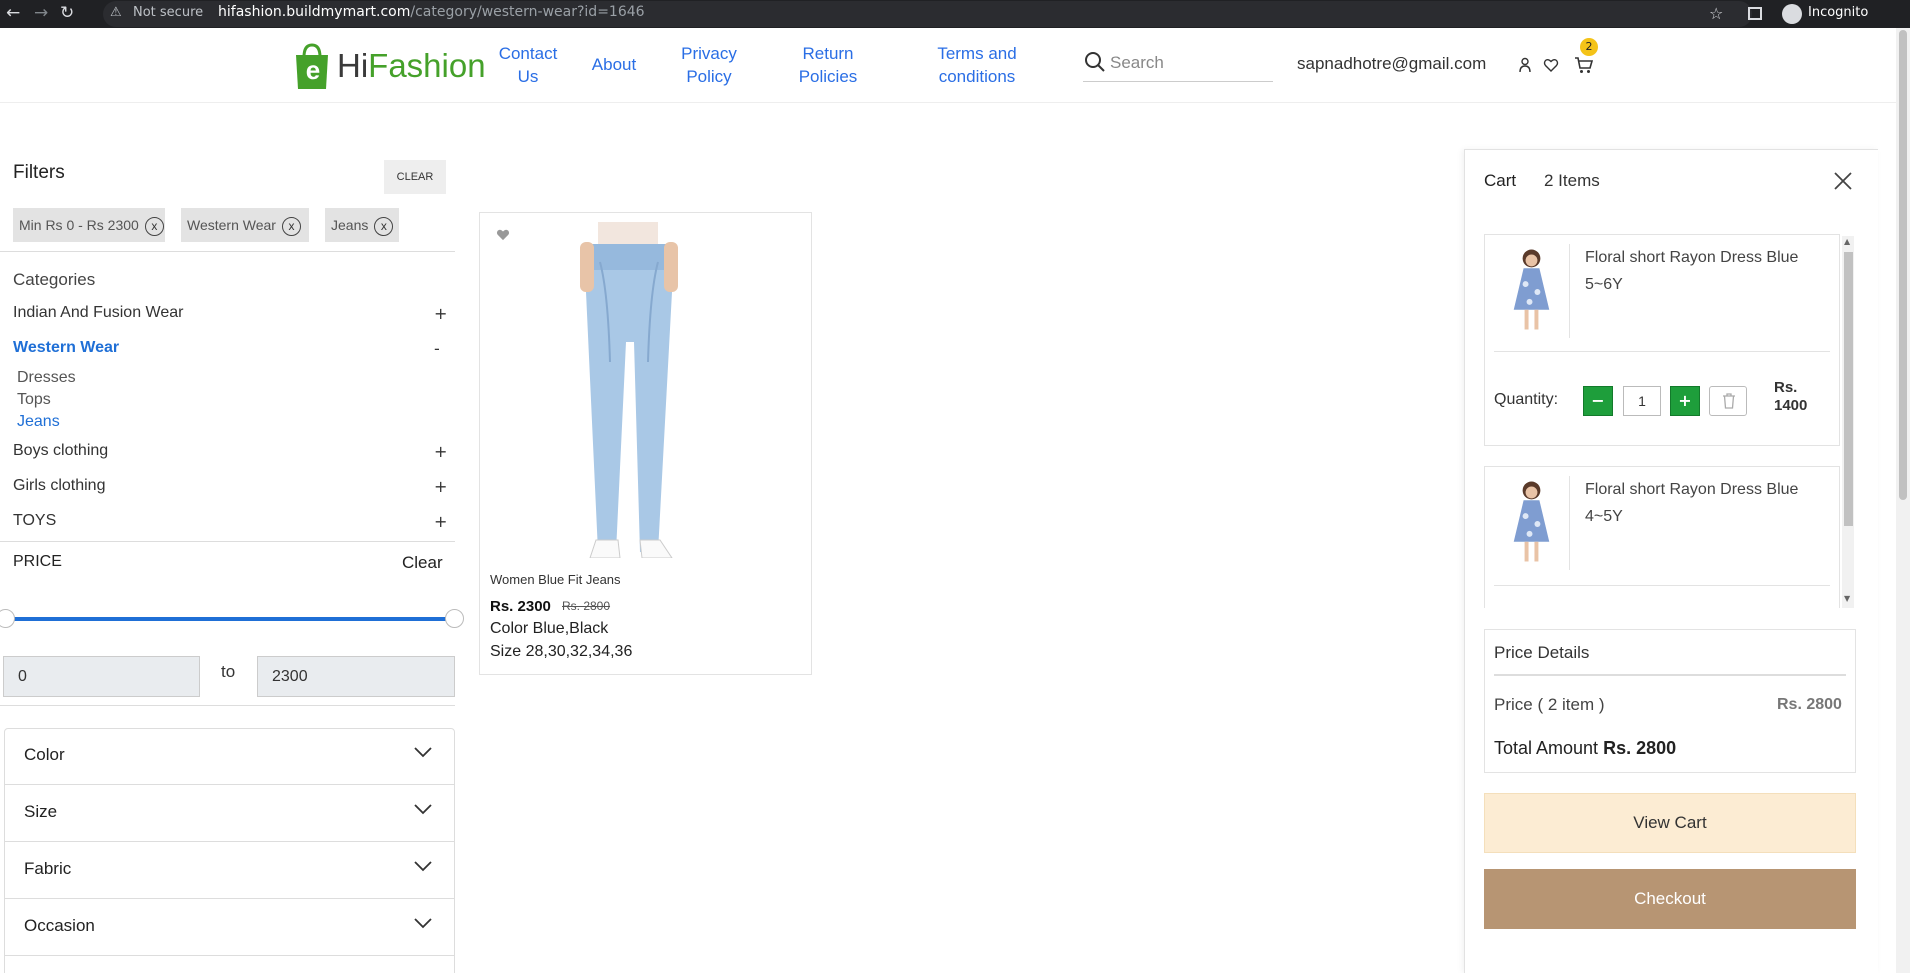  Describe the element at coordinates (977, 65) in the screenshot. I see `nav-terms-conditions: Terms and conditions` at that location.